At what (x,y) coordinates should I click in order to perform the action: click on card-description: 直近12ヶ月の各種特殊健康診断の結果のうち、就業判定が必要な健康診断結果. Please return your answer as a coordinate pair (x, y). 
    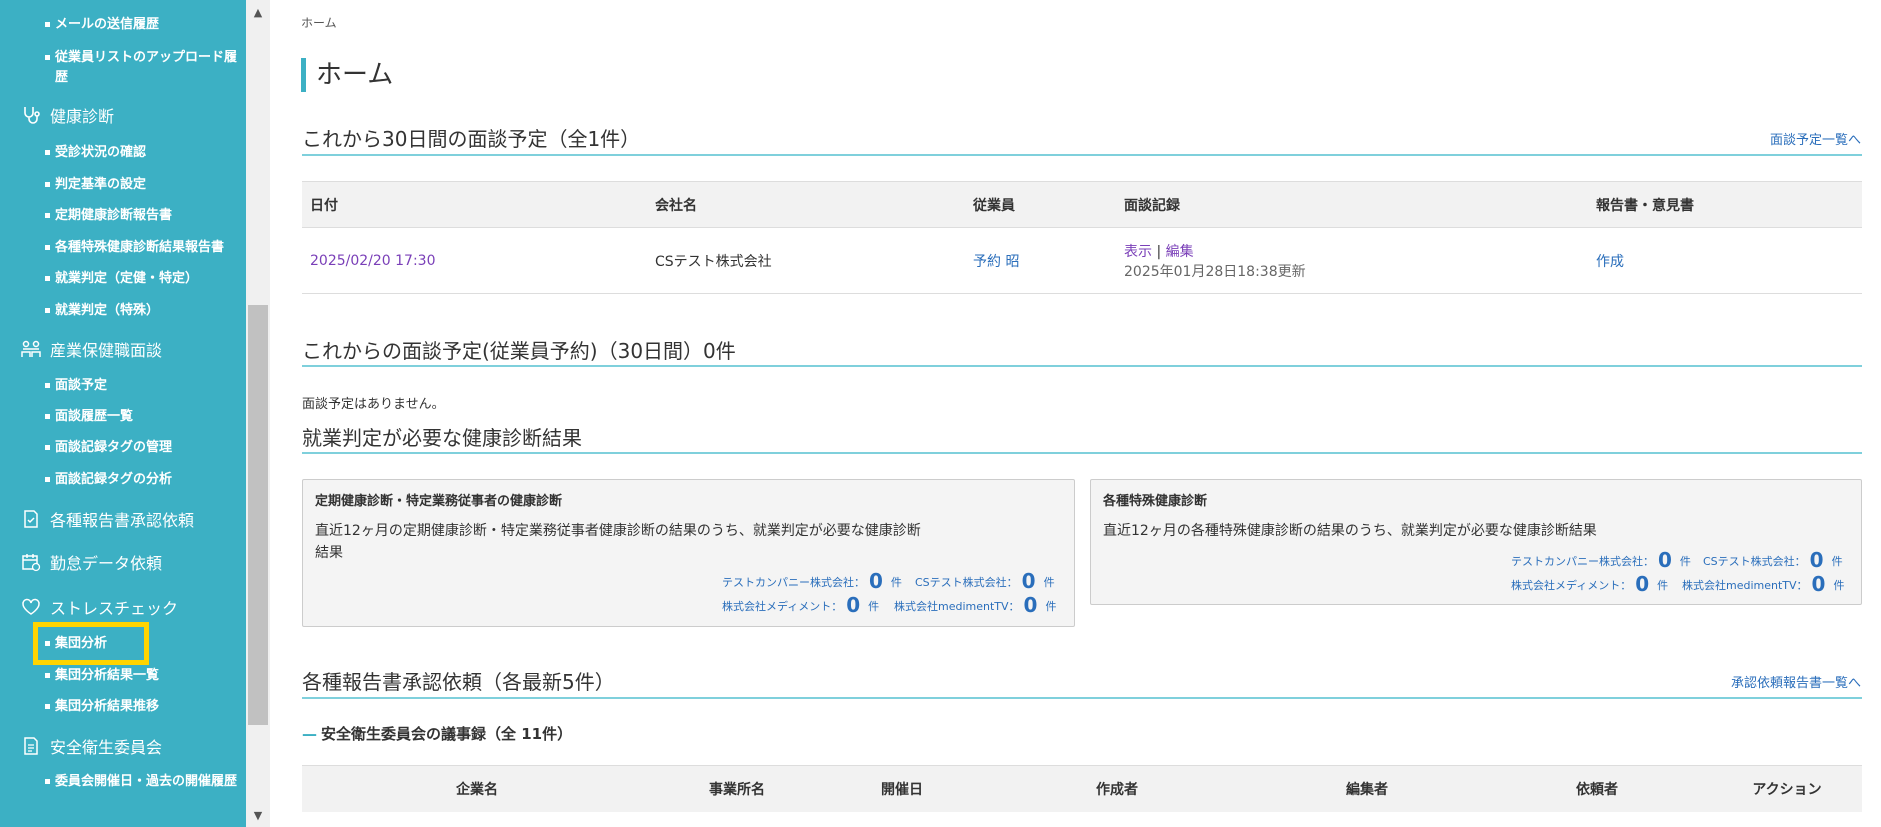
    Looking at the image, I should click on (1350, 531).